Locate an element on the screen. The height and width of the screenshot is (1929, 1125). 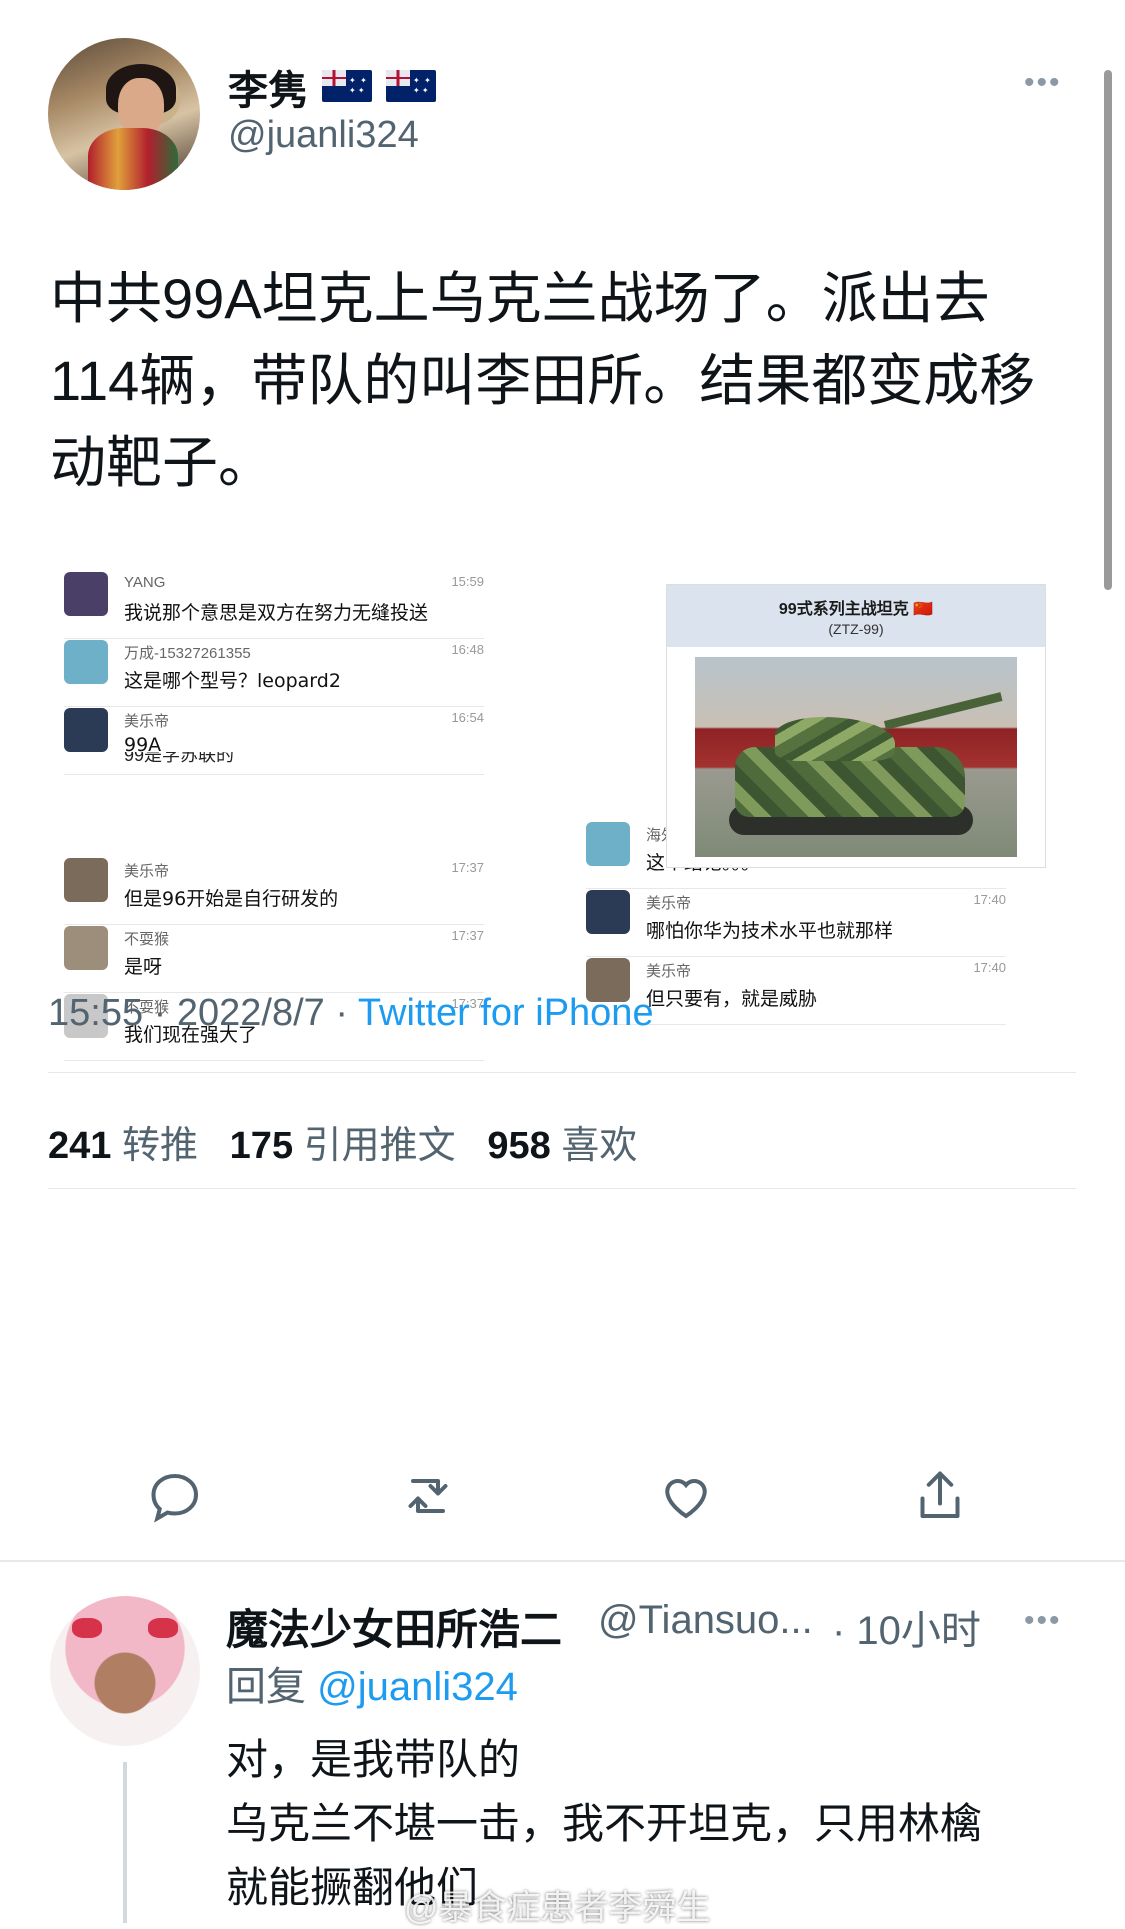
reply-prefix: 回复 is located at coordinates (266, 1687).